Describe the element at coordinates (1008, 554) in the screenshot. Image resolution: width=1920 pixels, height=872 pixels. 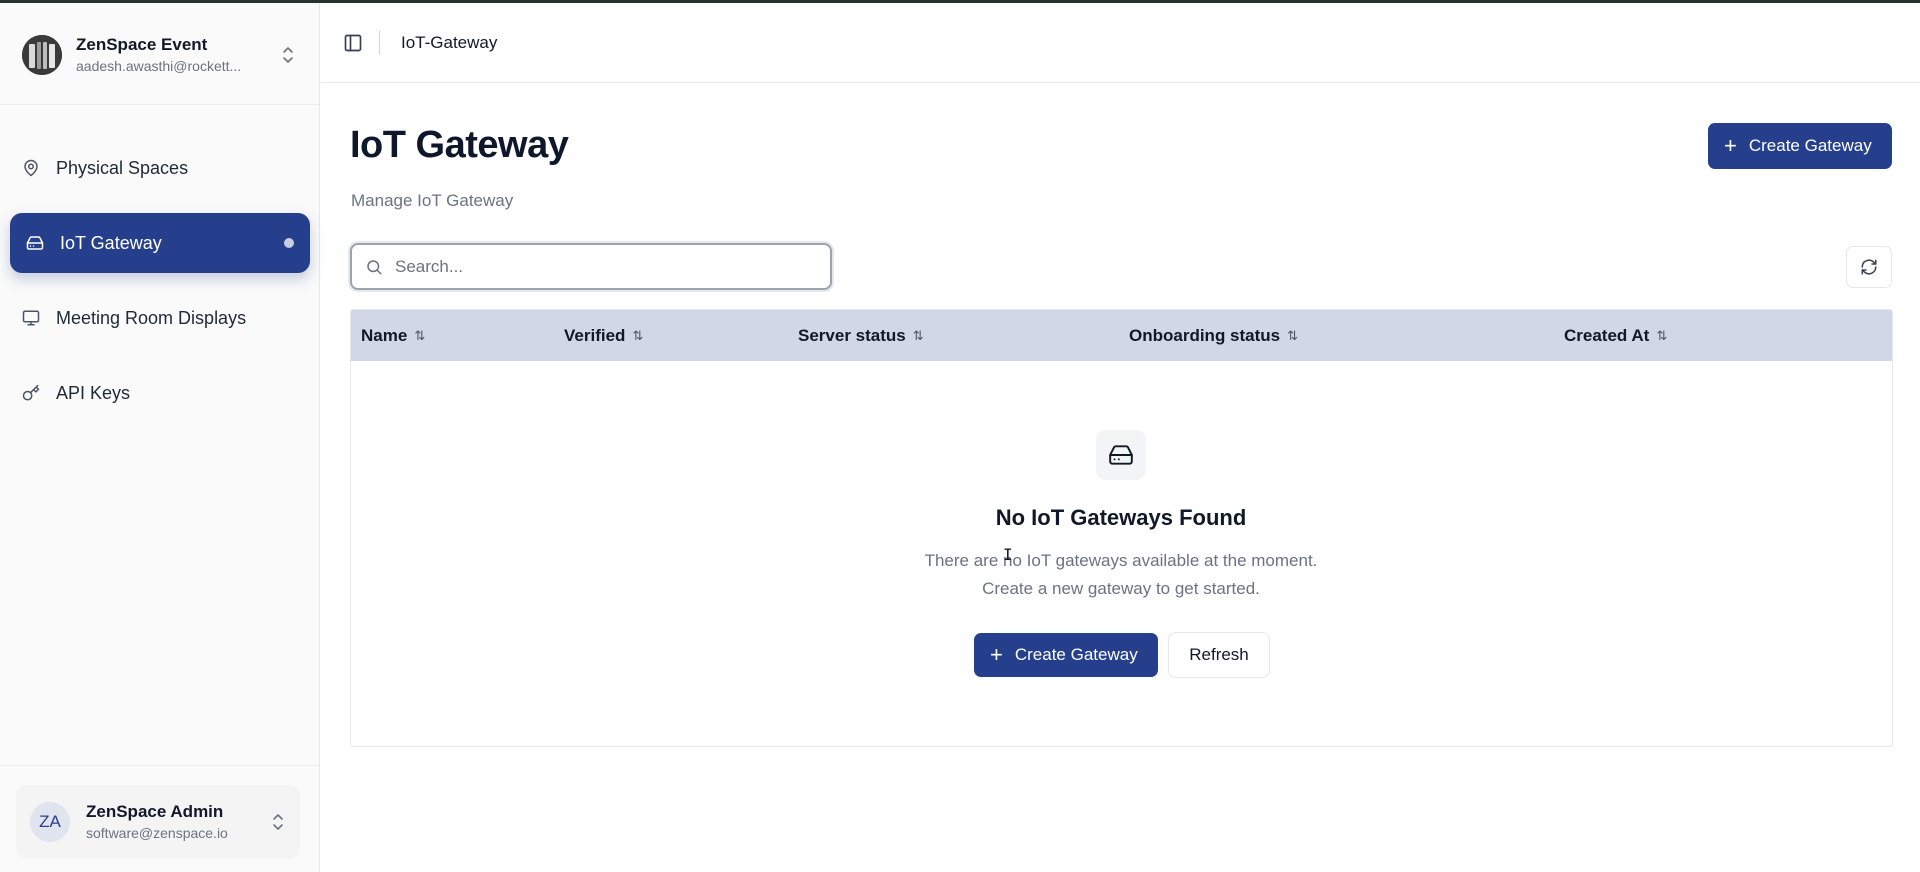
I see `text-cursor-icon: I` at that location.